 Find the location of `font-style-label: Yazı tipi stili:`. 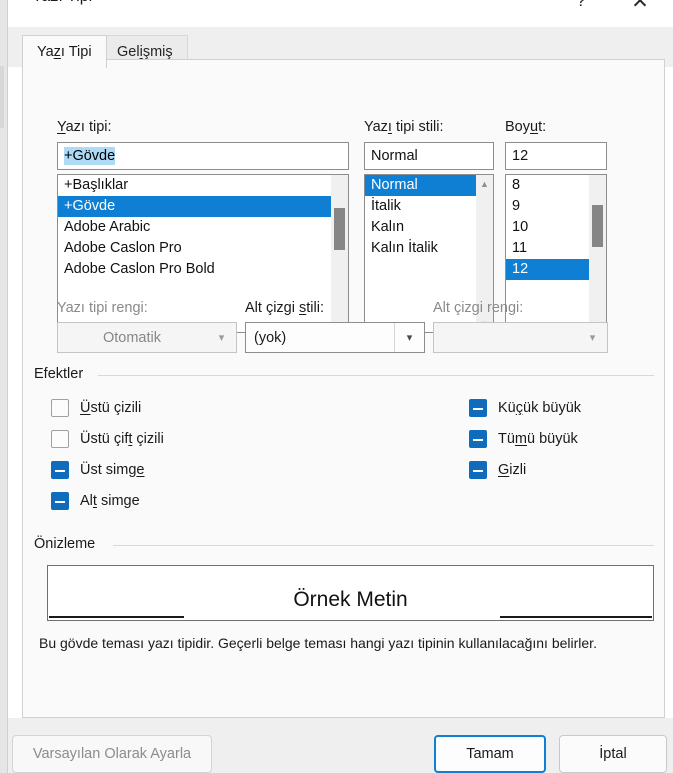

font-style-label: Yazı tipi stili: is located at coordinates (404, 127).